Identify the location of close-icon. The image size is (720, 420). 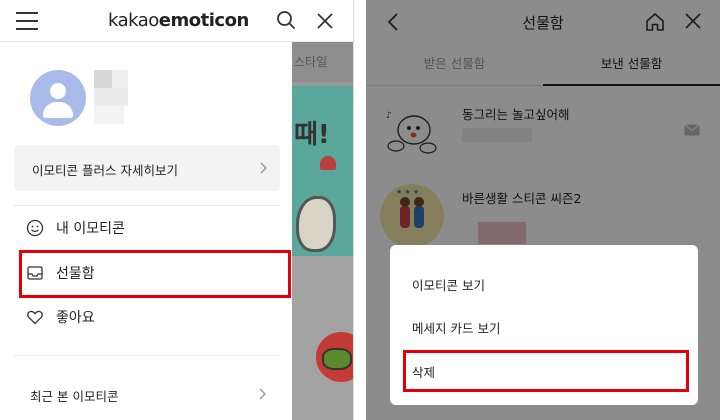
(325, 21).